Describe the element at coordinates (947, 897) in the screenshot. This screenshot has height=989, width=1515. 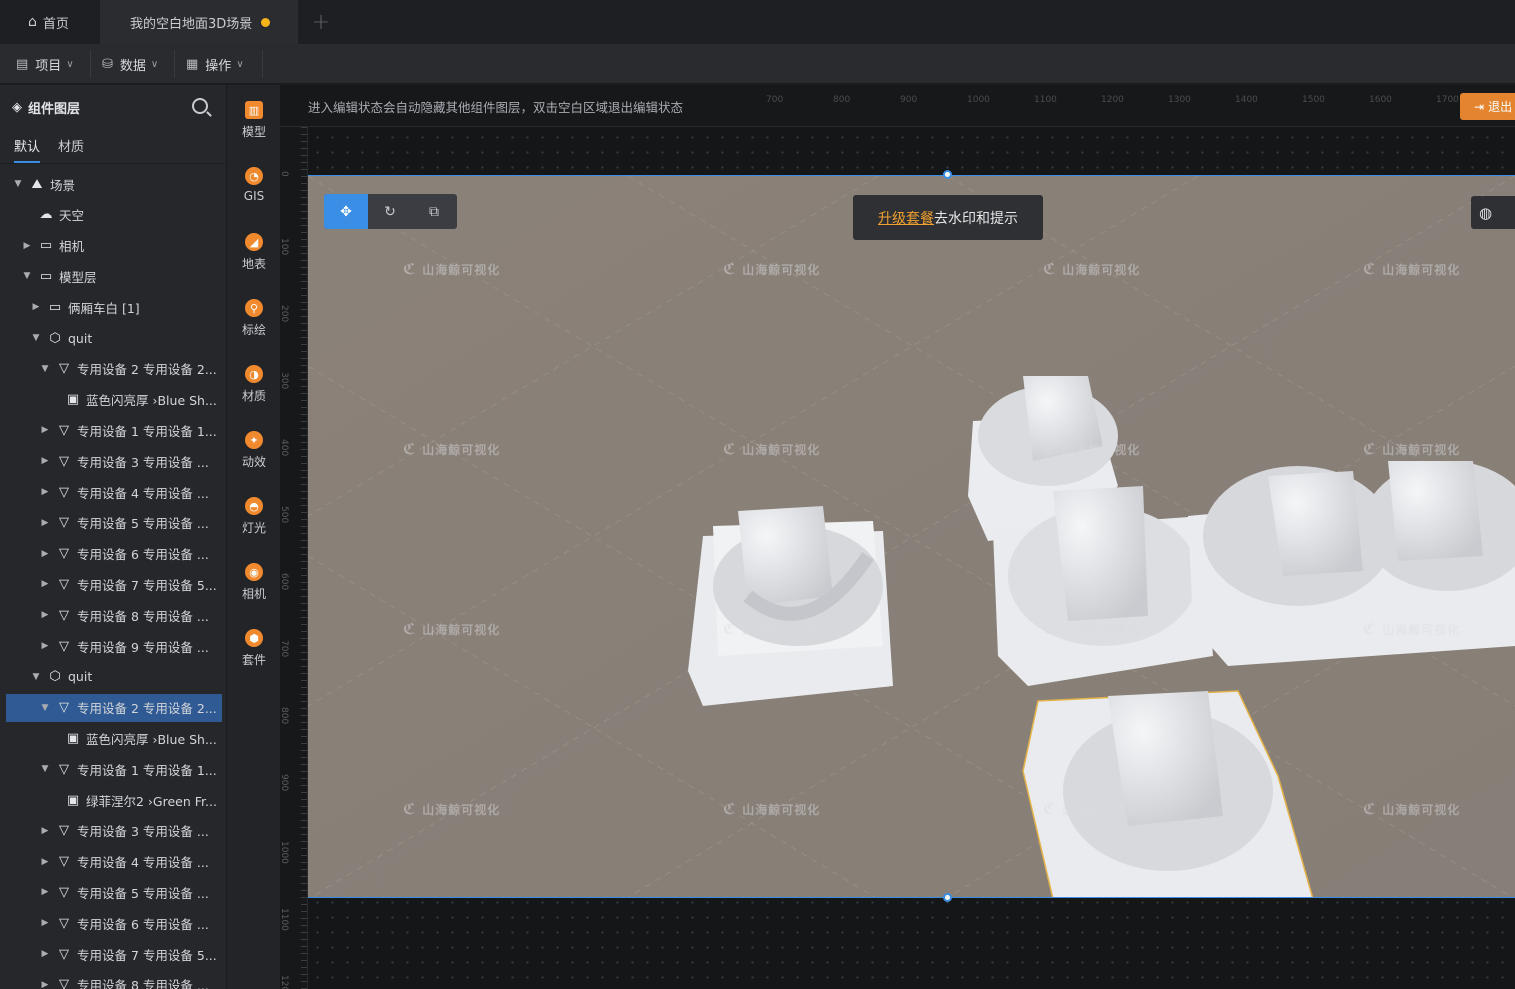
I see `resize-handle-bottom` at that location.